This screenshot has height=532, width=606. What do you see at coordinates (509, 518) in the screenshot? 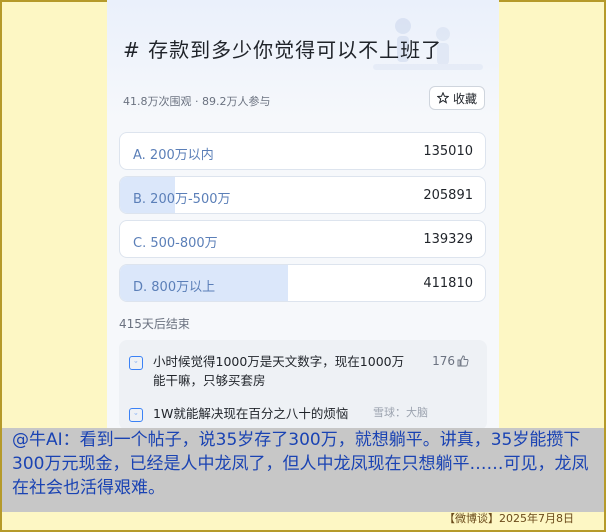
I see `source-credit: 【微博谈】2025年7月8日` at bounding box center [509, 518].